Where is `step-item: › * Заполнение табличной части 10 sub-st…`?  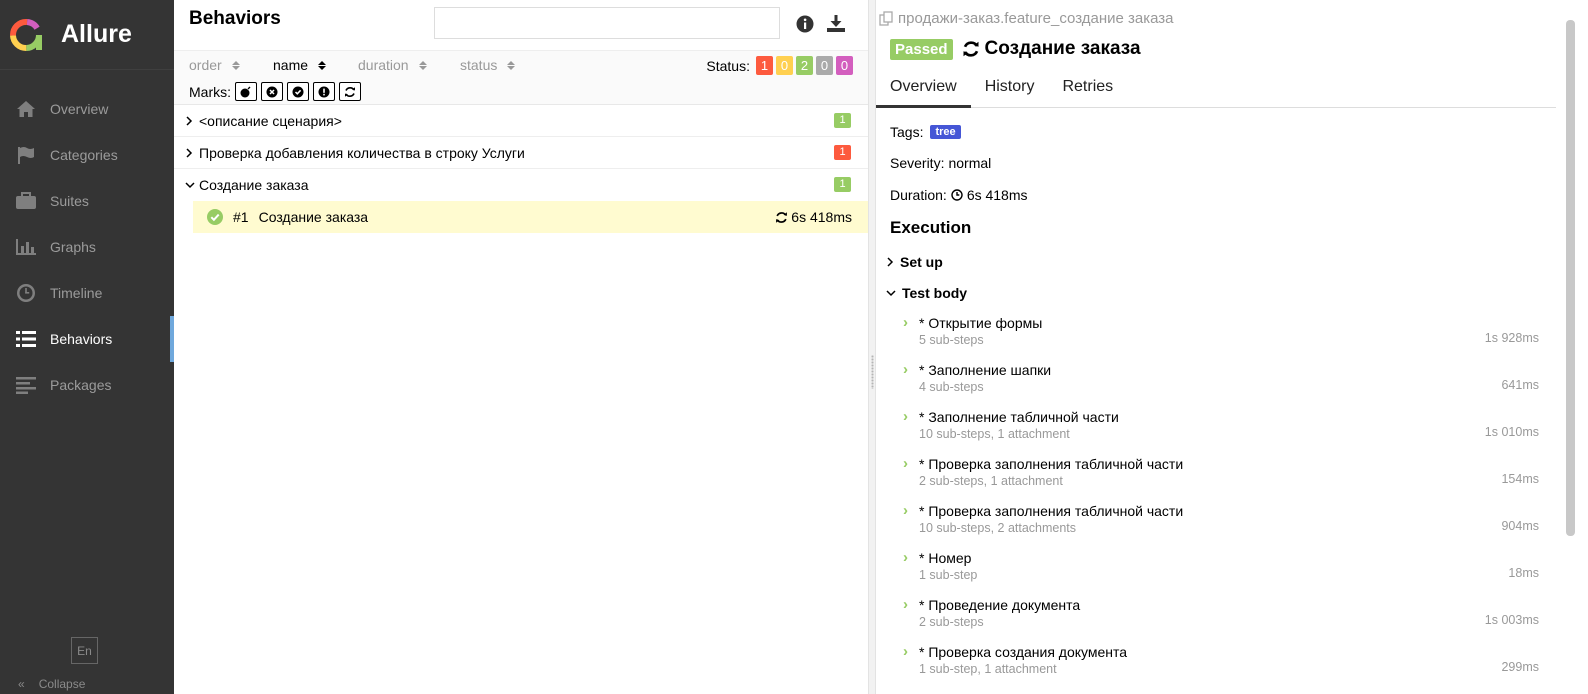
step-item: › * Заполнение табличной части 10 sub-st… is located at coordinates (1221, 428).